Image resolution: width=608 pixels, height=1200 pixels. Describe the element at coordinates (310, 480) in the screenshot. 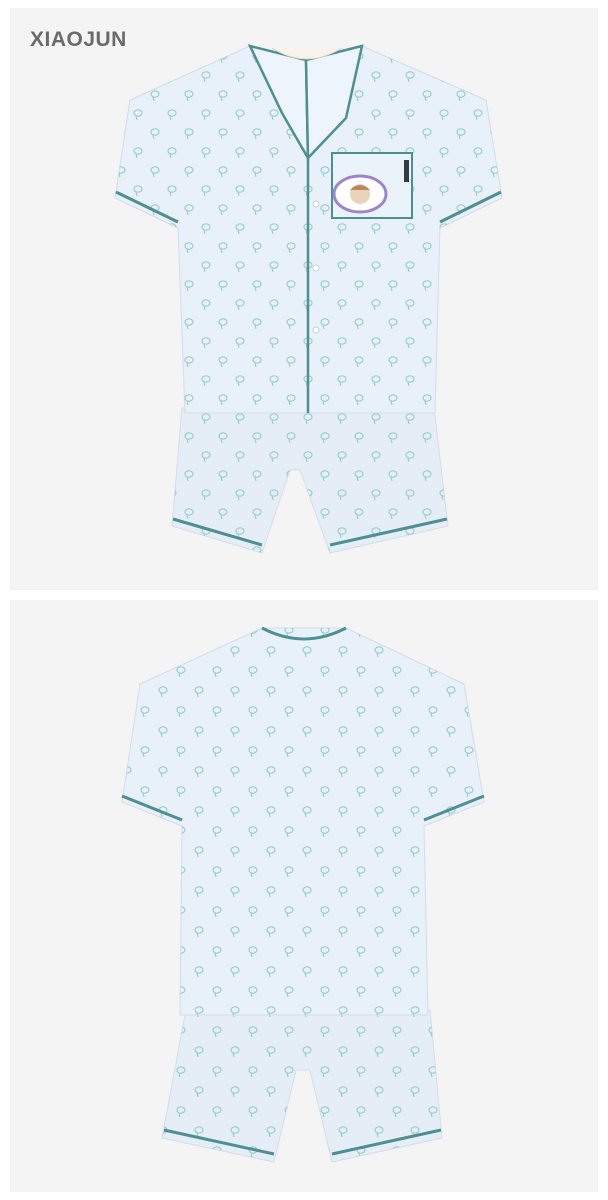

I see `shorts-front` at that location.